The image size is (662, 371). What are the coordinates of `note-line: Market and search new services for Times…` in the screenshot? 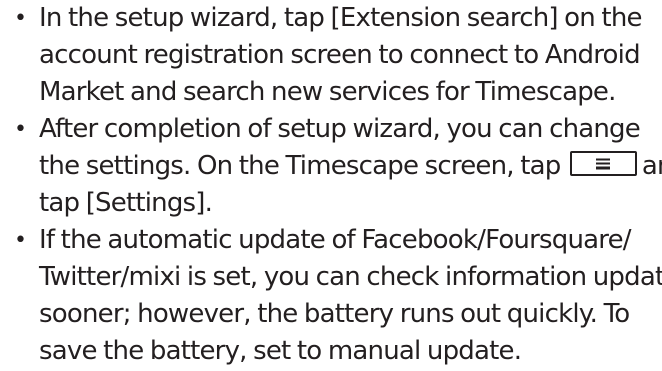 It's located at (327, 92).